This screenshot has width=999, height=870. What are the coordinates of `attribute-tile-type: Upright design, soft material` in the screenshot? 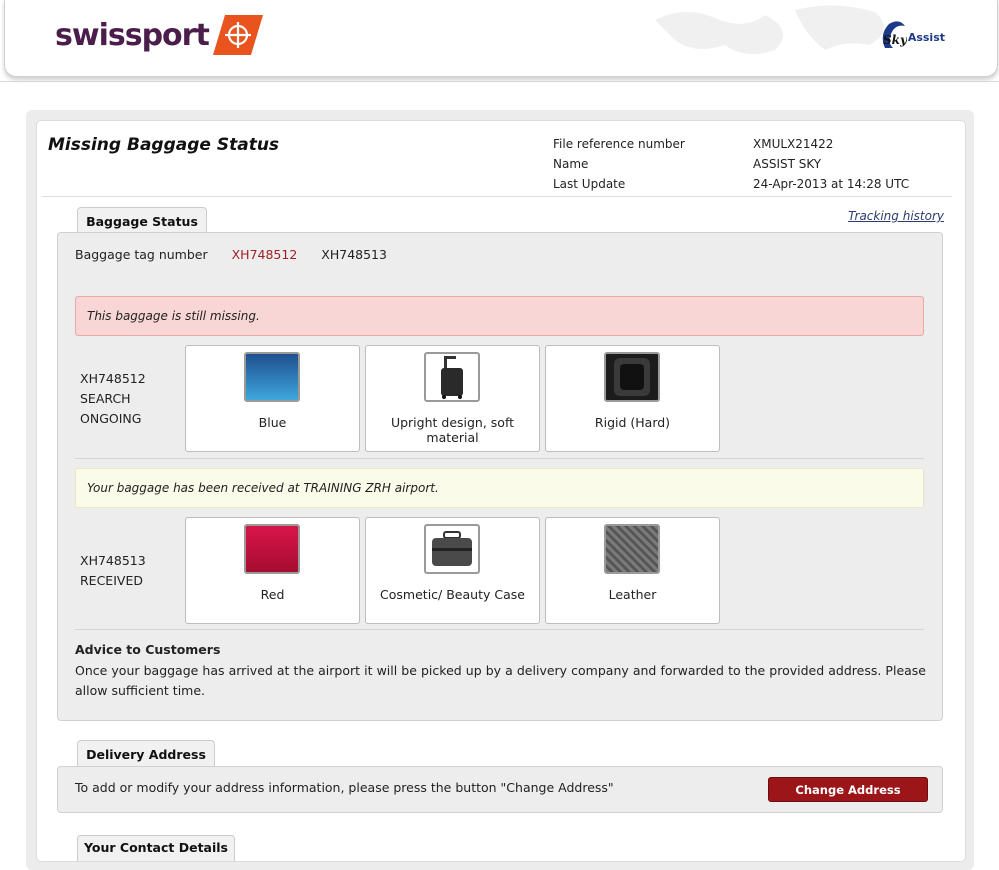 It's located at (452, 398).